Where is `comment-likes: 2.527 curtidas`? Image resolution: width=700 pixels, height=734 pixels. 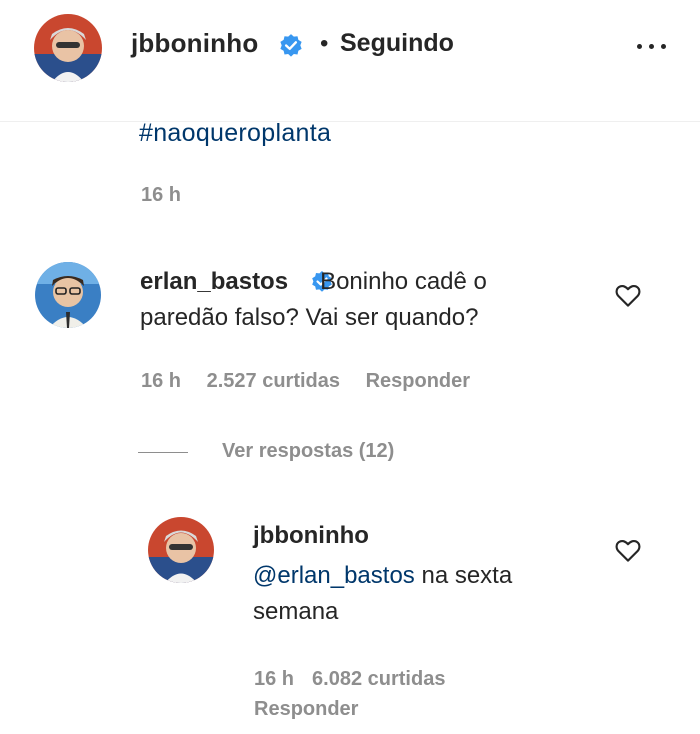
comment-likes: 2.527 curtidas is located at coordinates (273, 381).